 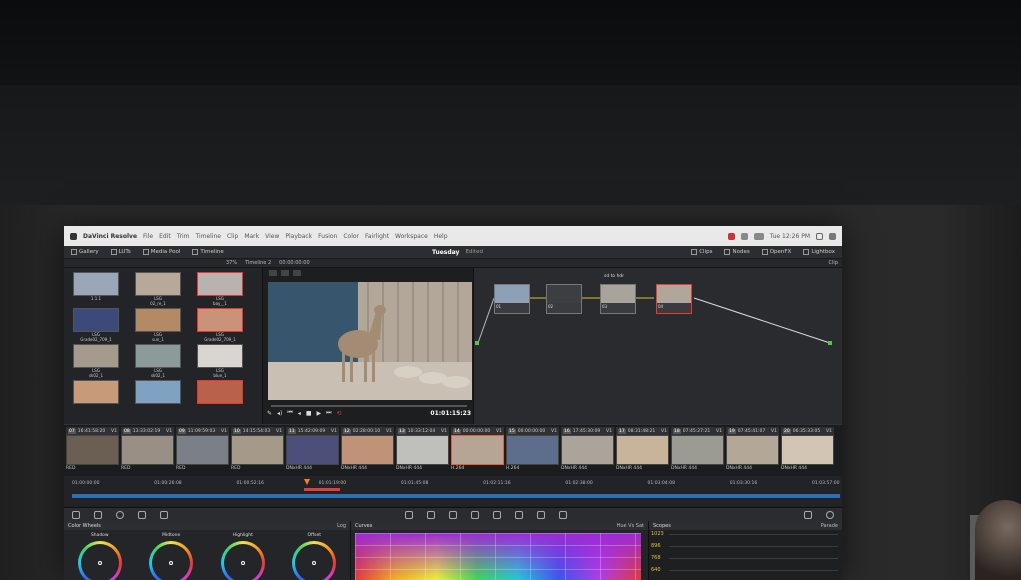 I want to click on menu-file: File, so click(x=148, y=236).